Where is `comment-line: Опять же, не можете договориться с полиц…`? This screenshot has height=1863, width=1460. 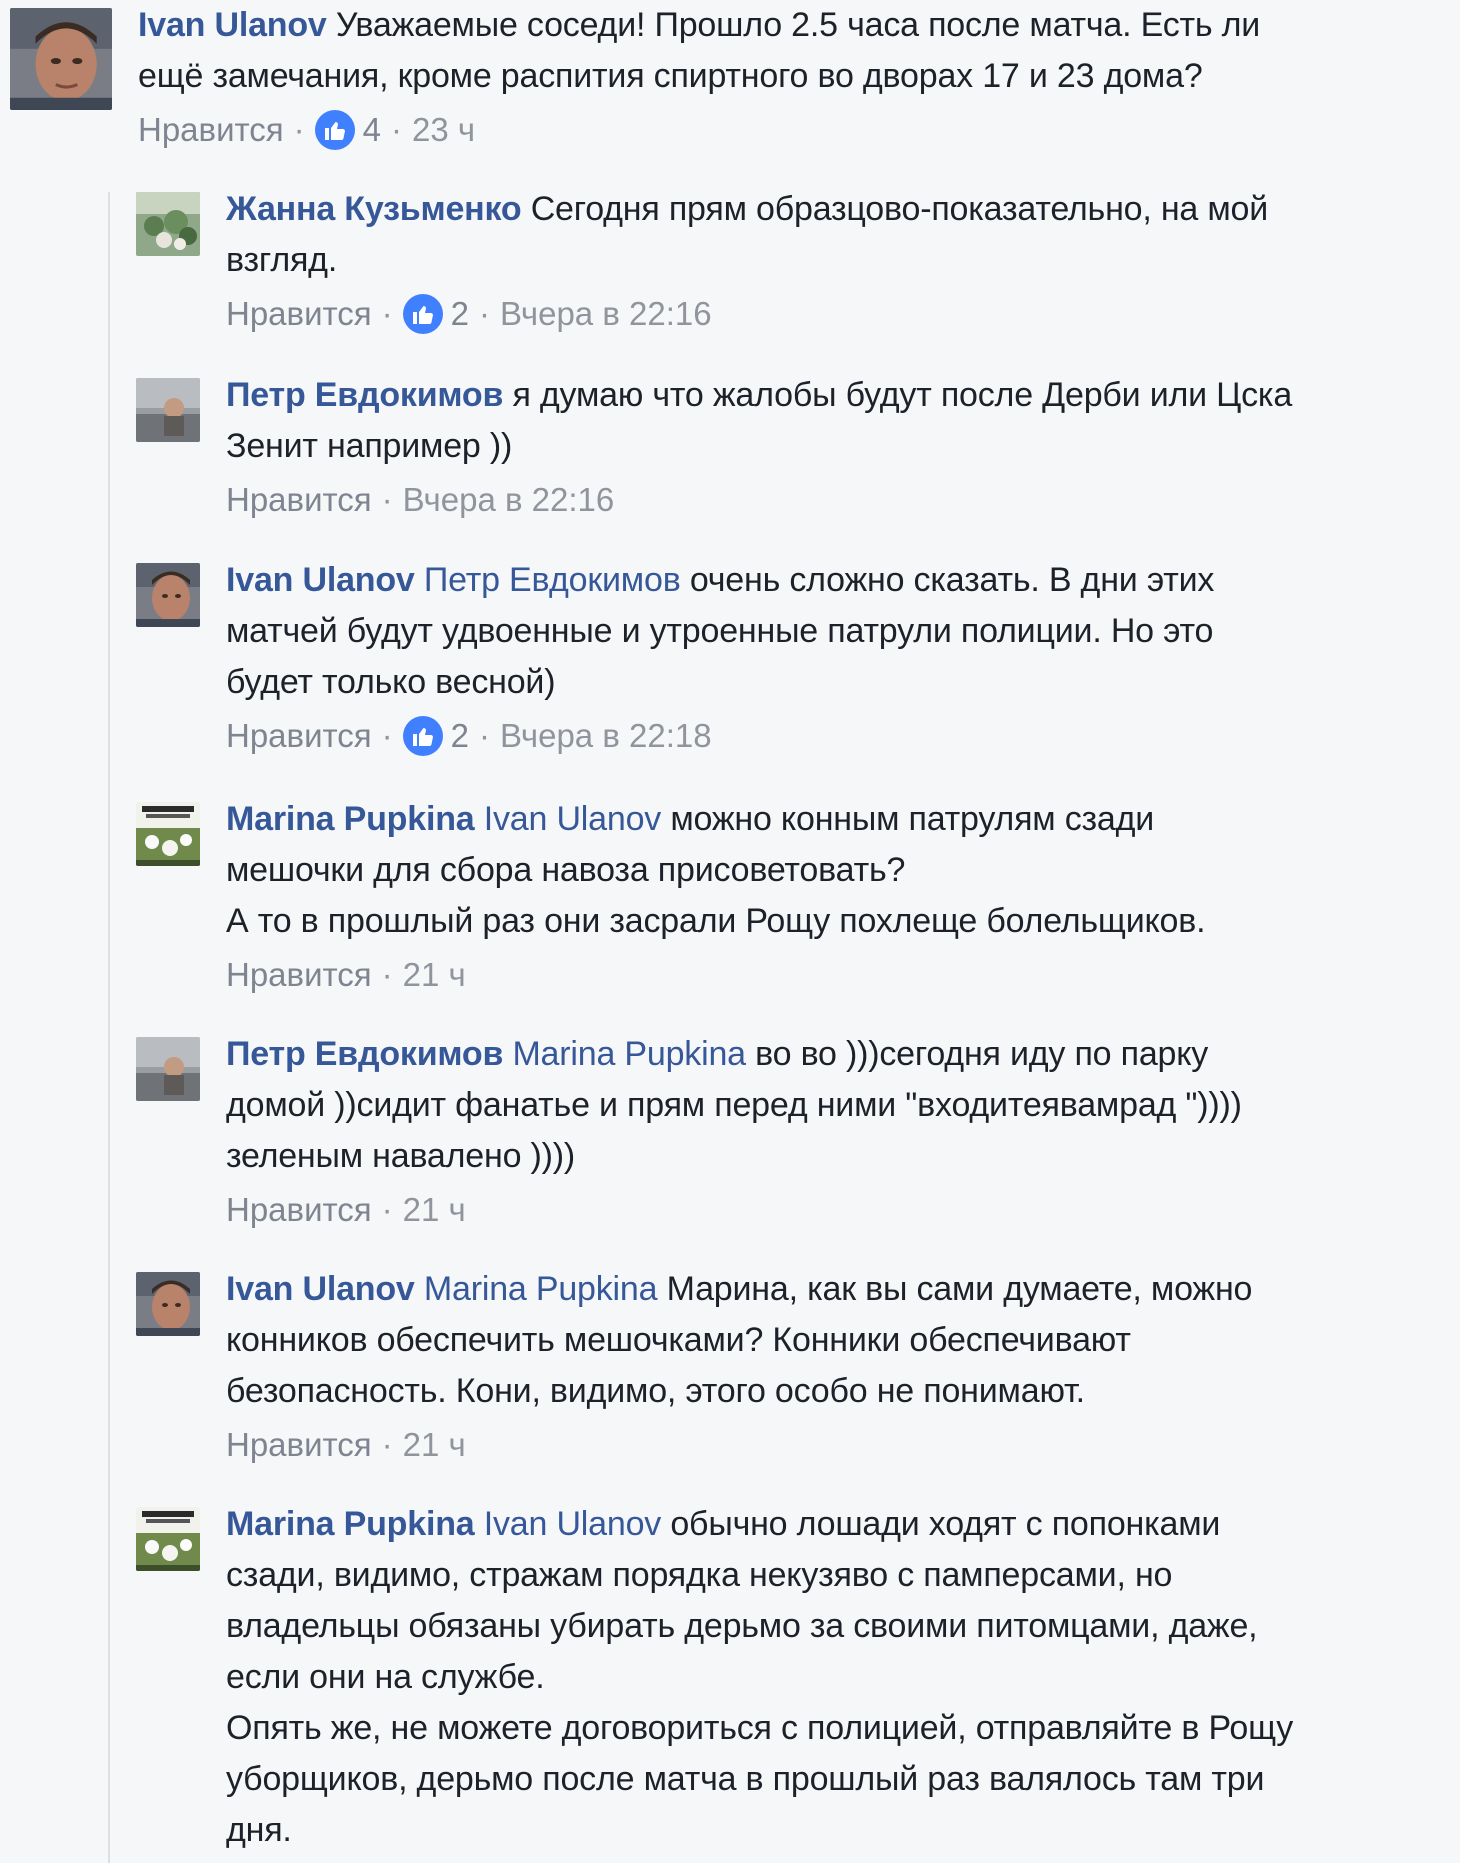 comment-line: Опять же, не можете договориться с полиц… is located at coordinates (760, 1728).